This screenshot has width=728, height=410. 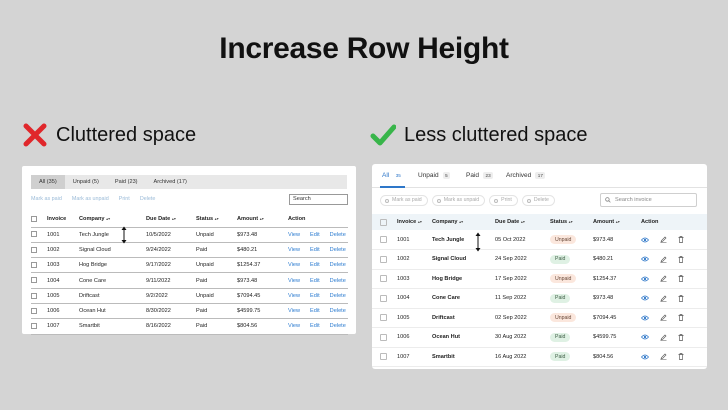 I want to click on tab-all: All 35, so click(x=392, y=175).